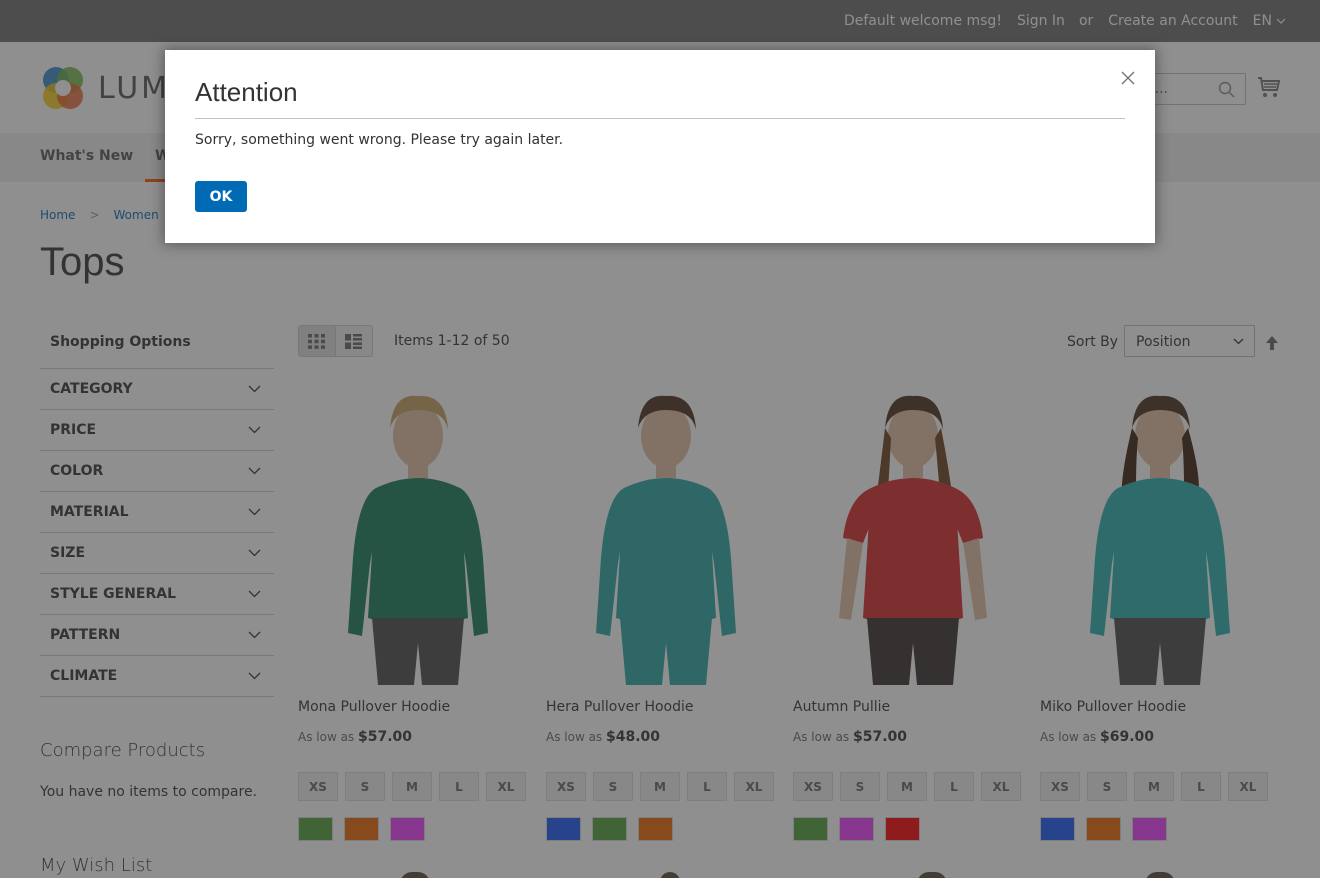 The image size is (1320, 878). I want to click on modal-title: Attention, so click(246, 92).